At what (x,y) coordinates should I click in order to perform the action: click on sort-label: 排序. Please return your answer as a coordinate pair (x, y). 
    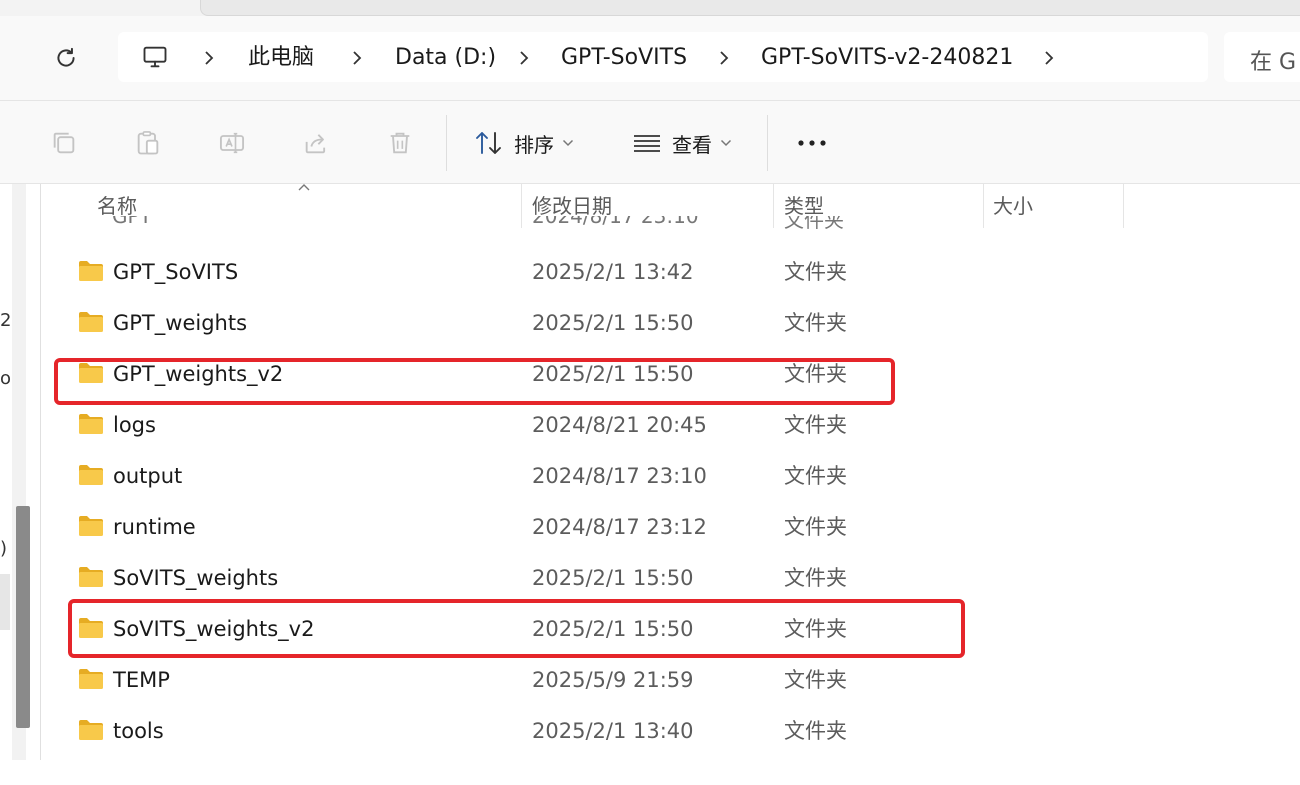
    Looking at the image, I should click on (534, 144).